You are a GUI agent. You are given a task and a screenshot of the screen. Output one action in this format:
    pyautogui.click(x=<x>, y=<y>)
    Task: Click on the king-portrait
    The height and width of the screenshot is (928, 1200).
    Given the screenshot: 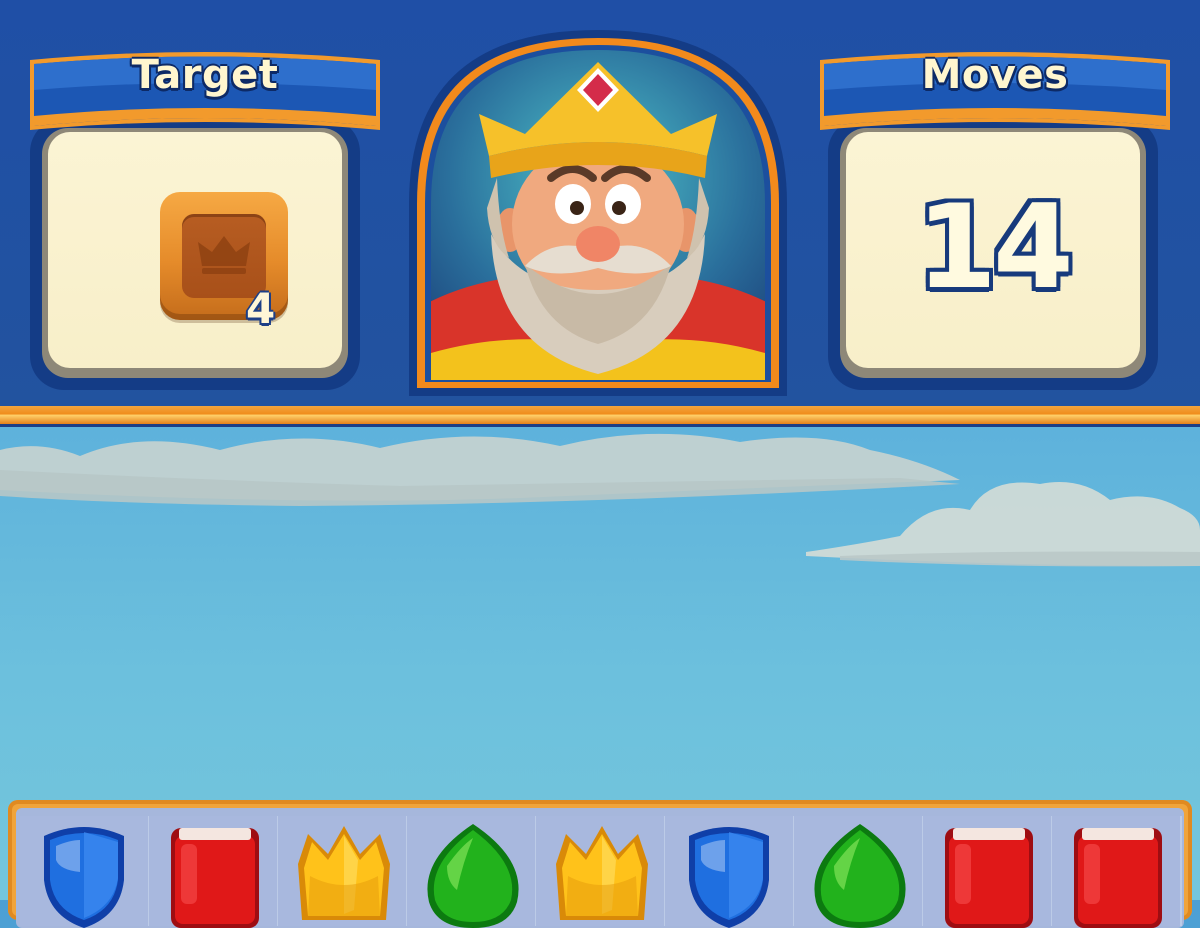 What is the action you would take?
    pyautogui.click(x=598, y=214)
    